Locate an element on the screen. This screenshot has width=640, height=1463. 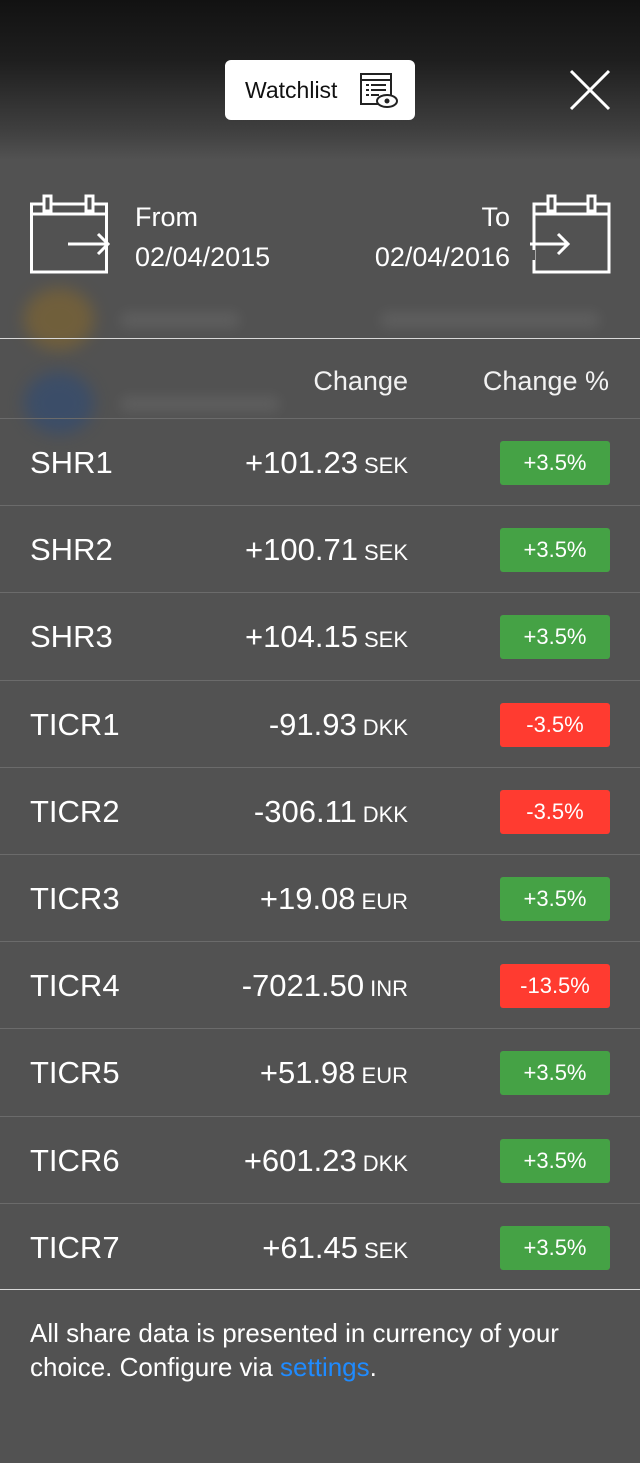
ticker: TICR5 is located at coordinates (75, 1073).